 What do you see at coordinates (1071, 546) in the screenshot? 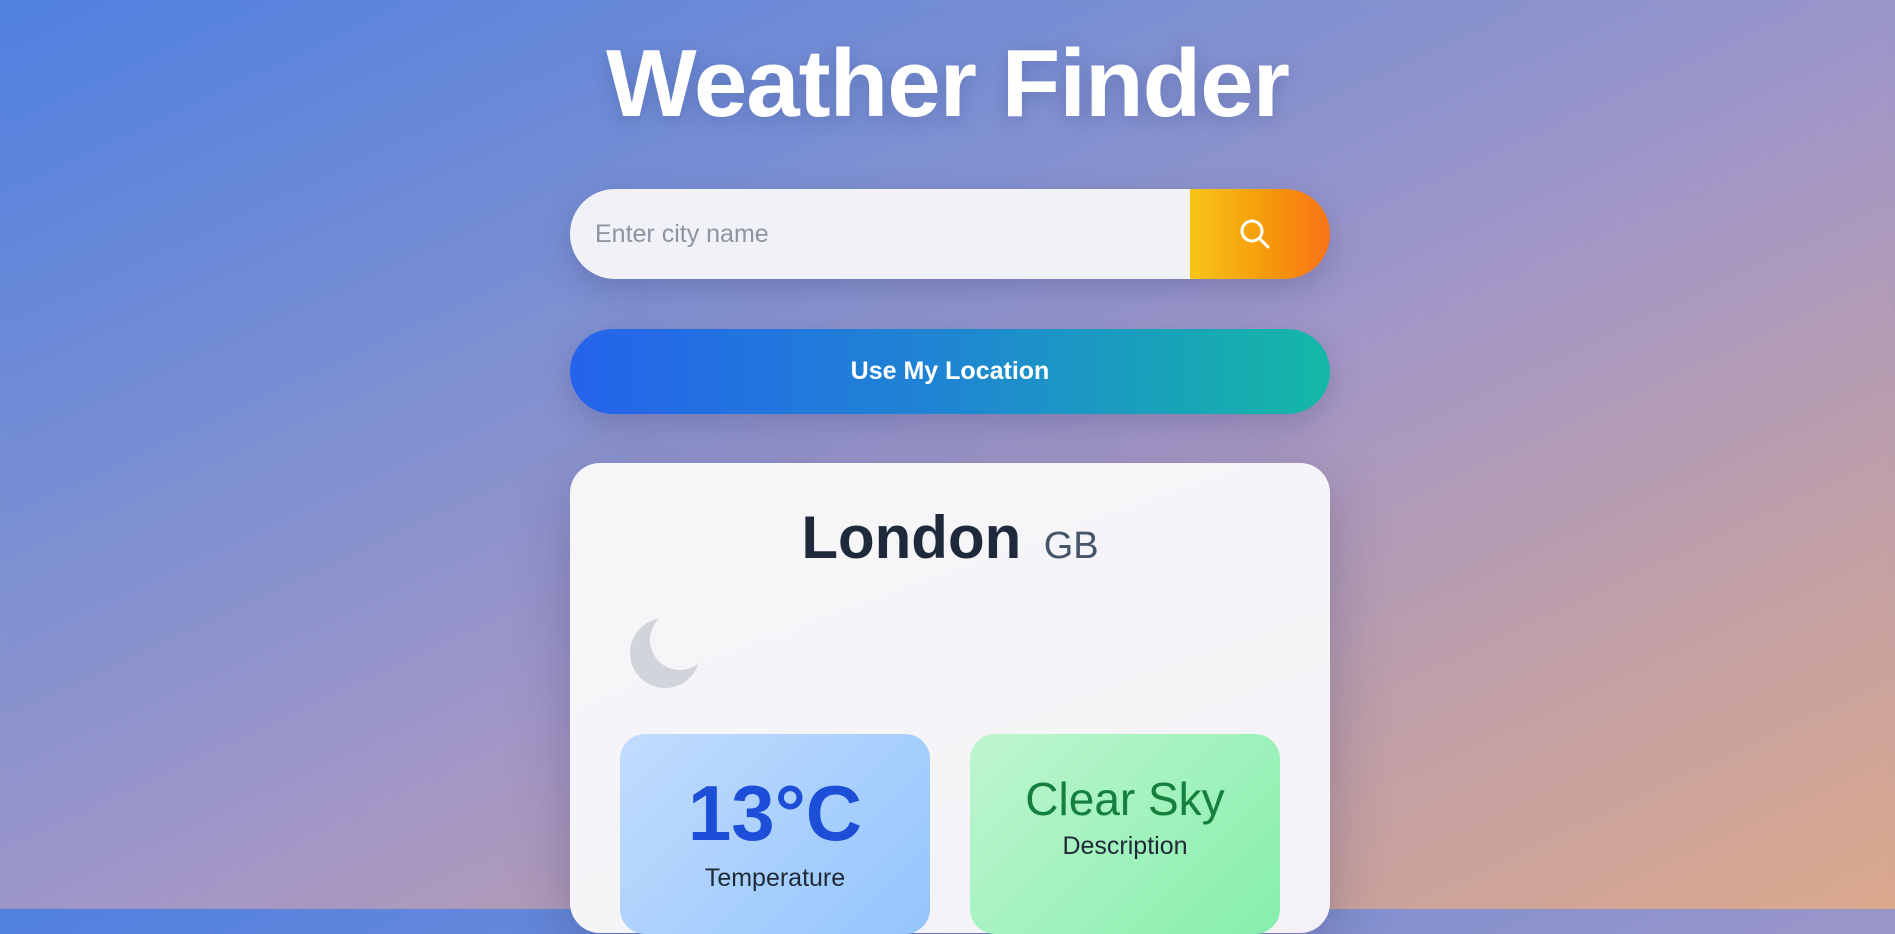
I see `country-code: GB` at bounding box center [1071, 546].